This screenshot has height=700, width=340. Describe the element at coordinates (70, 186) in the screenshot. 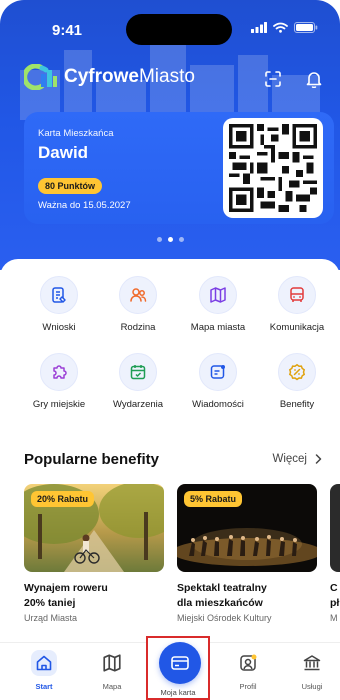

I see `points-badge: 80 Punktów` at that location.